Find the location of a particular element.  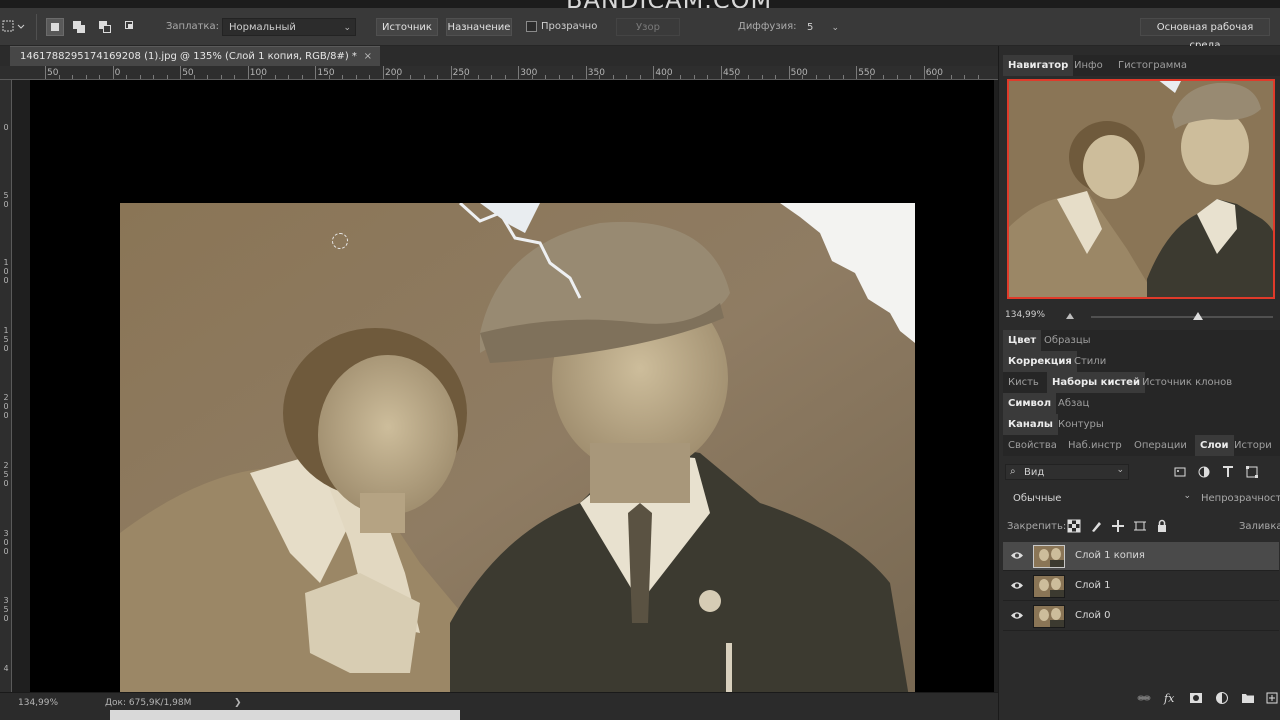

transparent-checkbox is located at coordinates (531, 26).